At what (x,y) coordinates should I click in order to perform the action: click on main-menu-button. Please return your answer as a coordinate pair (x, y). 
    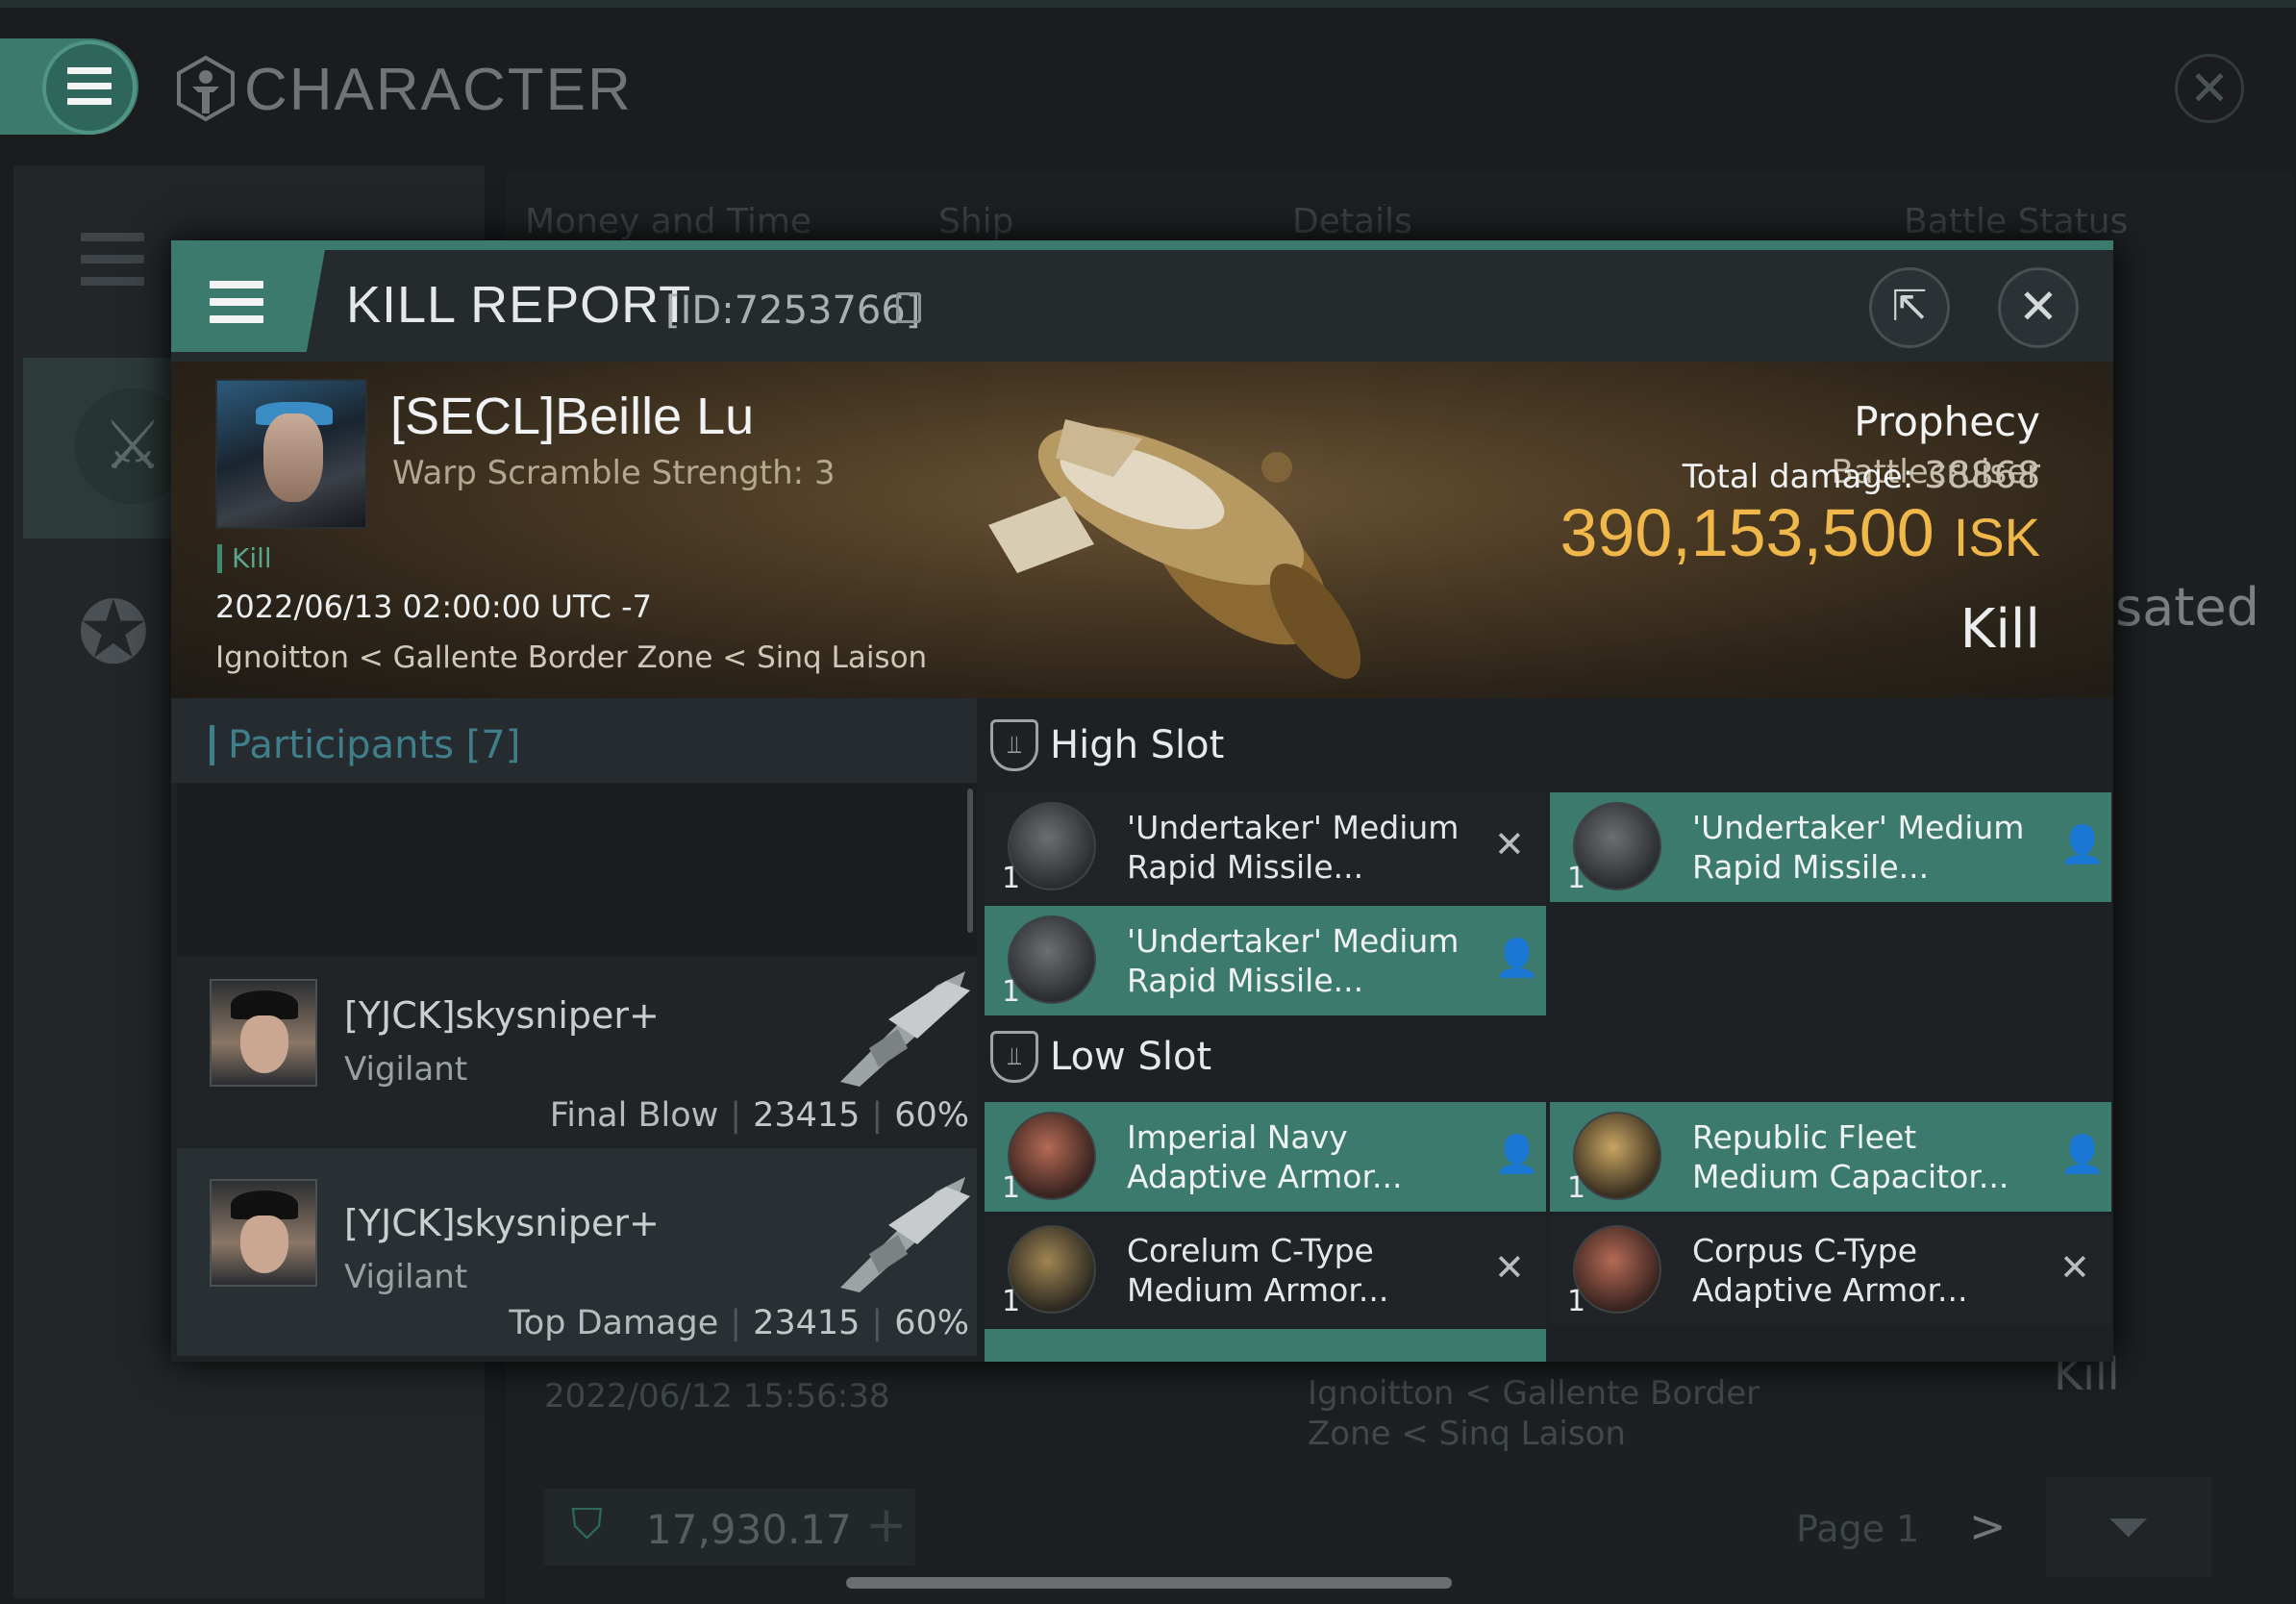
    Looking at the image, I should click on (69, 86).